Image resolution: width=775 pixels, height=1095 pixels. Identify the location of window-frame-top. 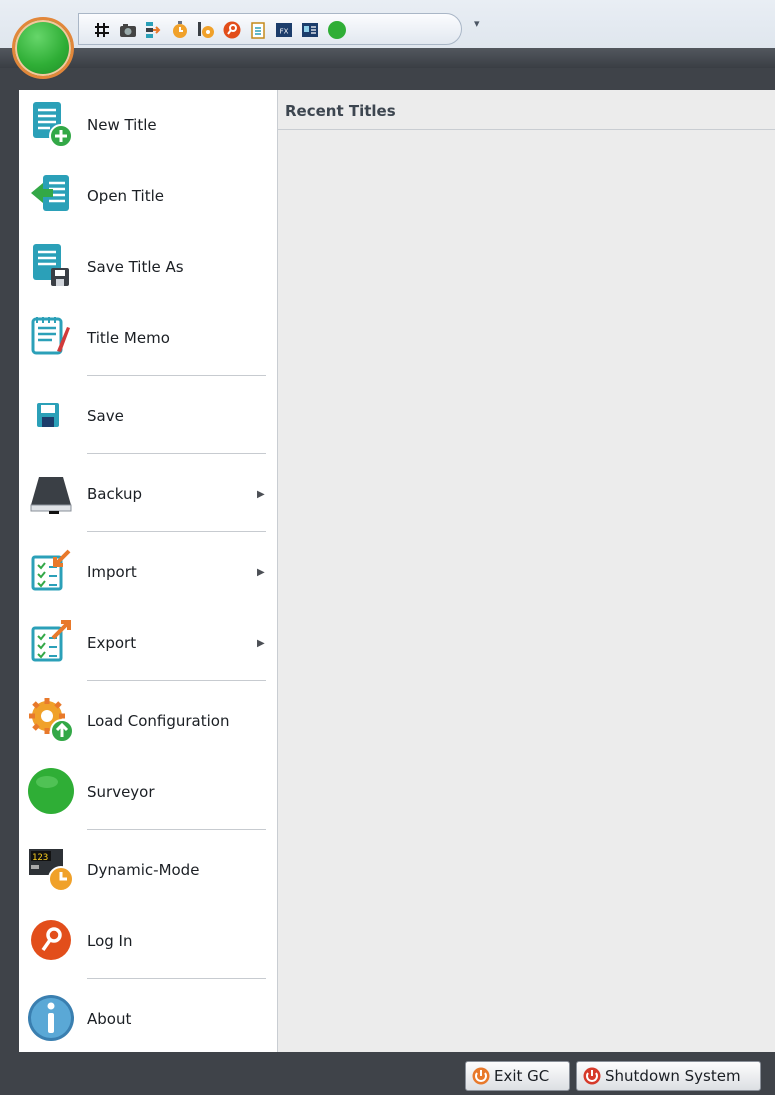
(387, 58).